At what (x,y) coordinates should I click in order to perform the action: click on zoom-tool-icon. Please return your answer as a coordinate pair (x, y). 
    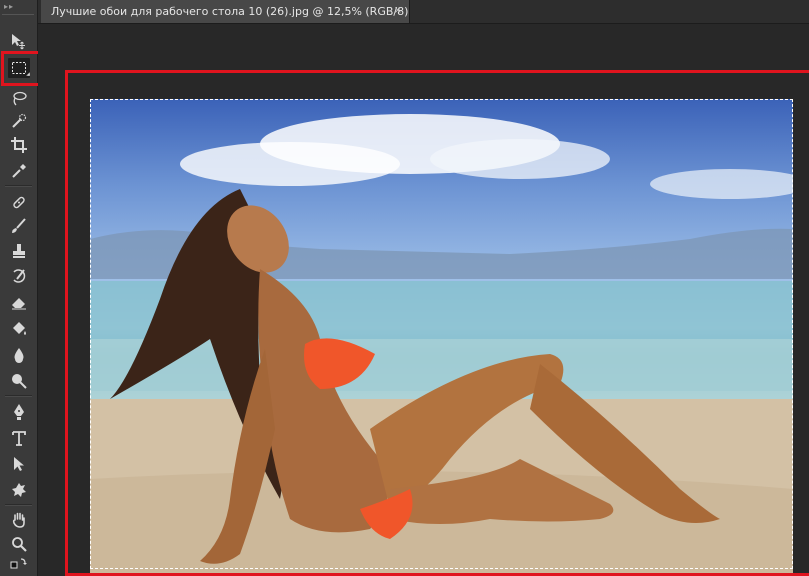
    Looking at the image, I should click on (19, 544).